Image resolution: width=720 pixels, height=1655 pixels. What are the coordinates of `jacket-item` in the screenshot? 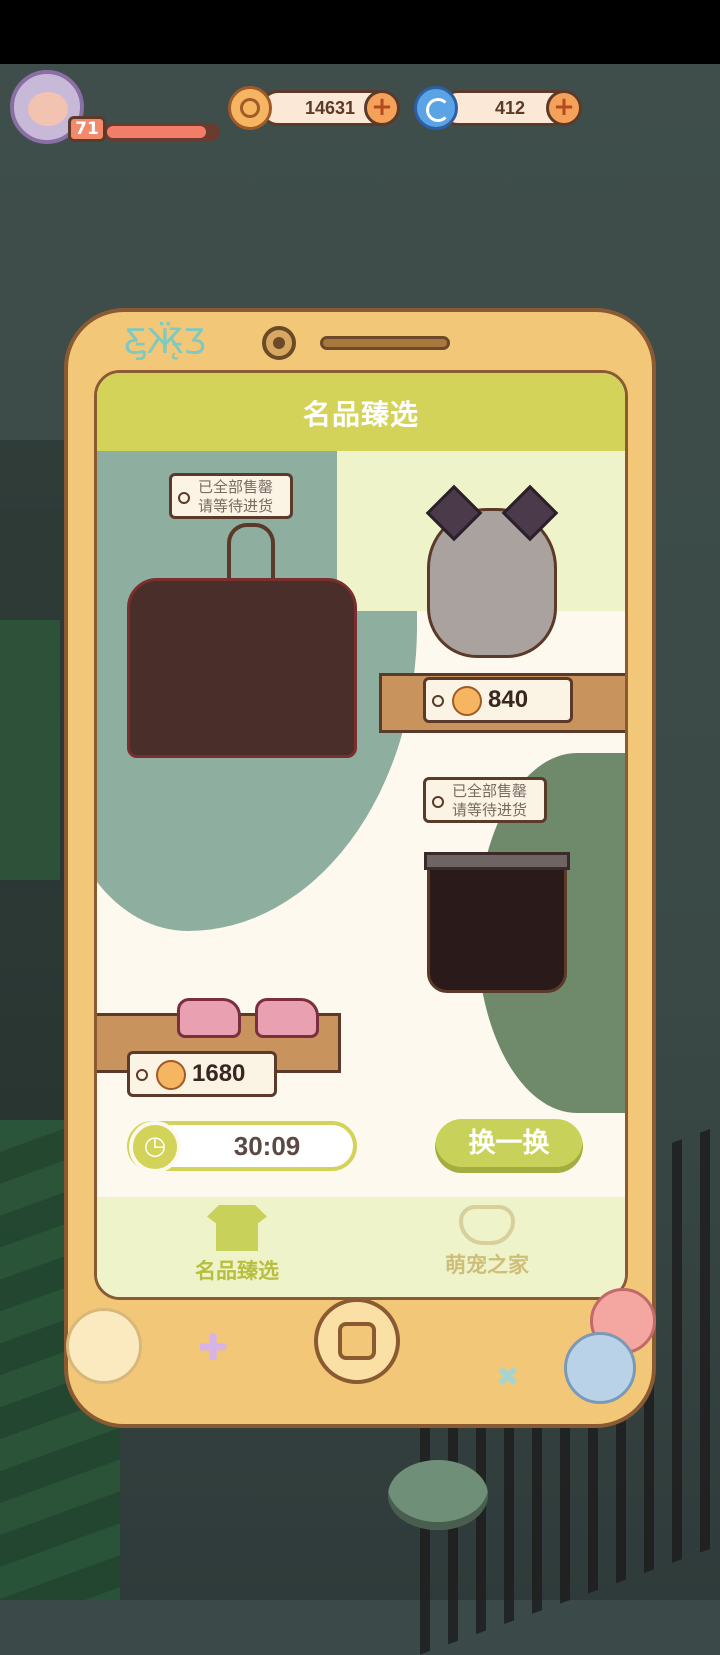 It's located at (242, 668).